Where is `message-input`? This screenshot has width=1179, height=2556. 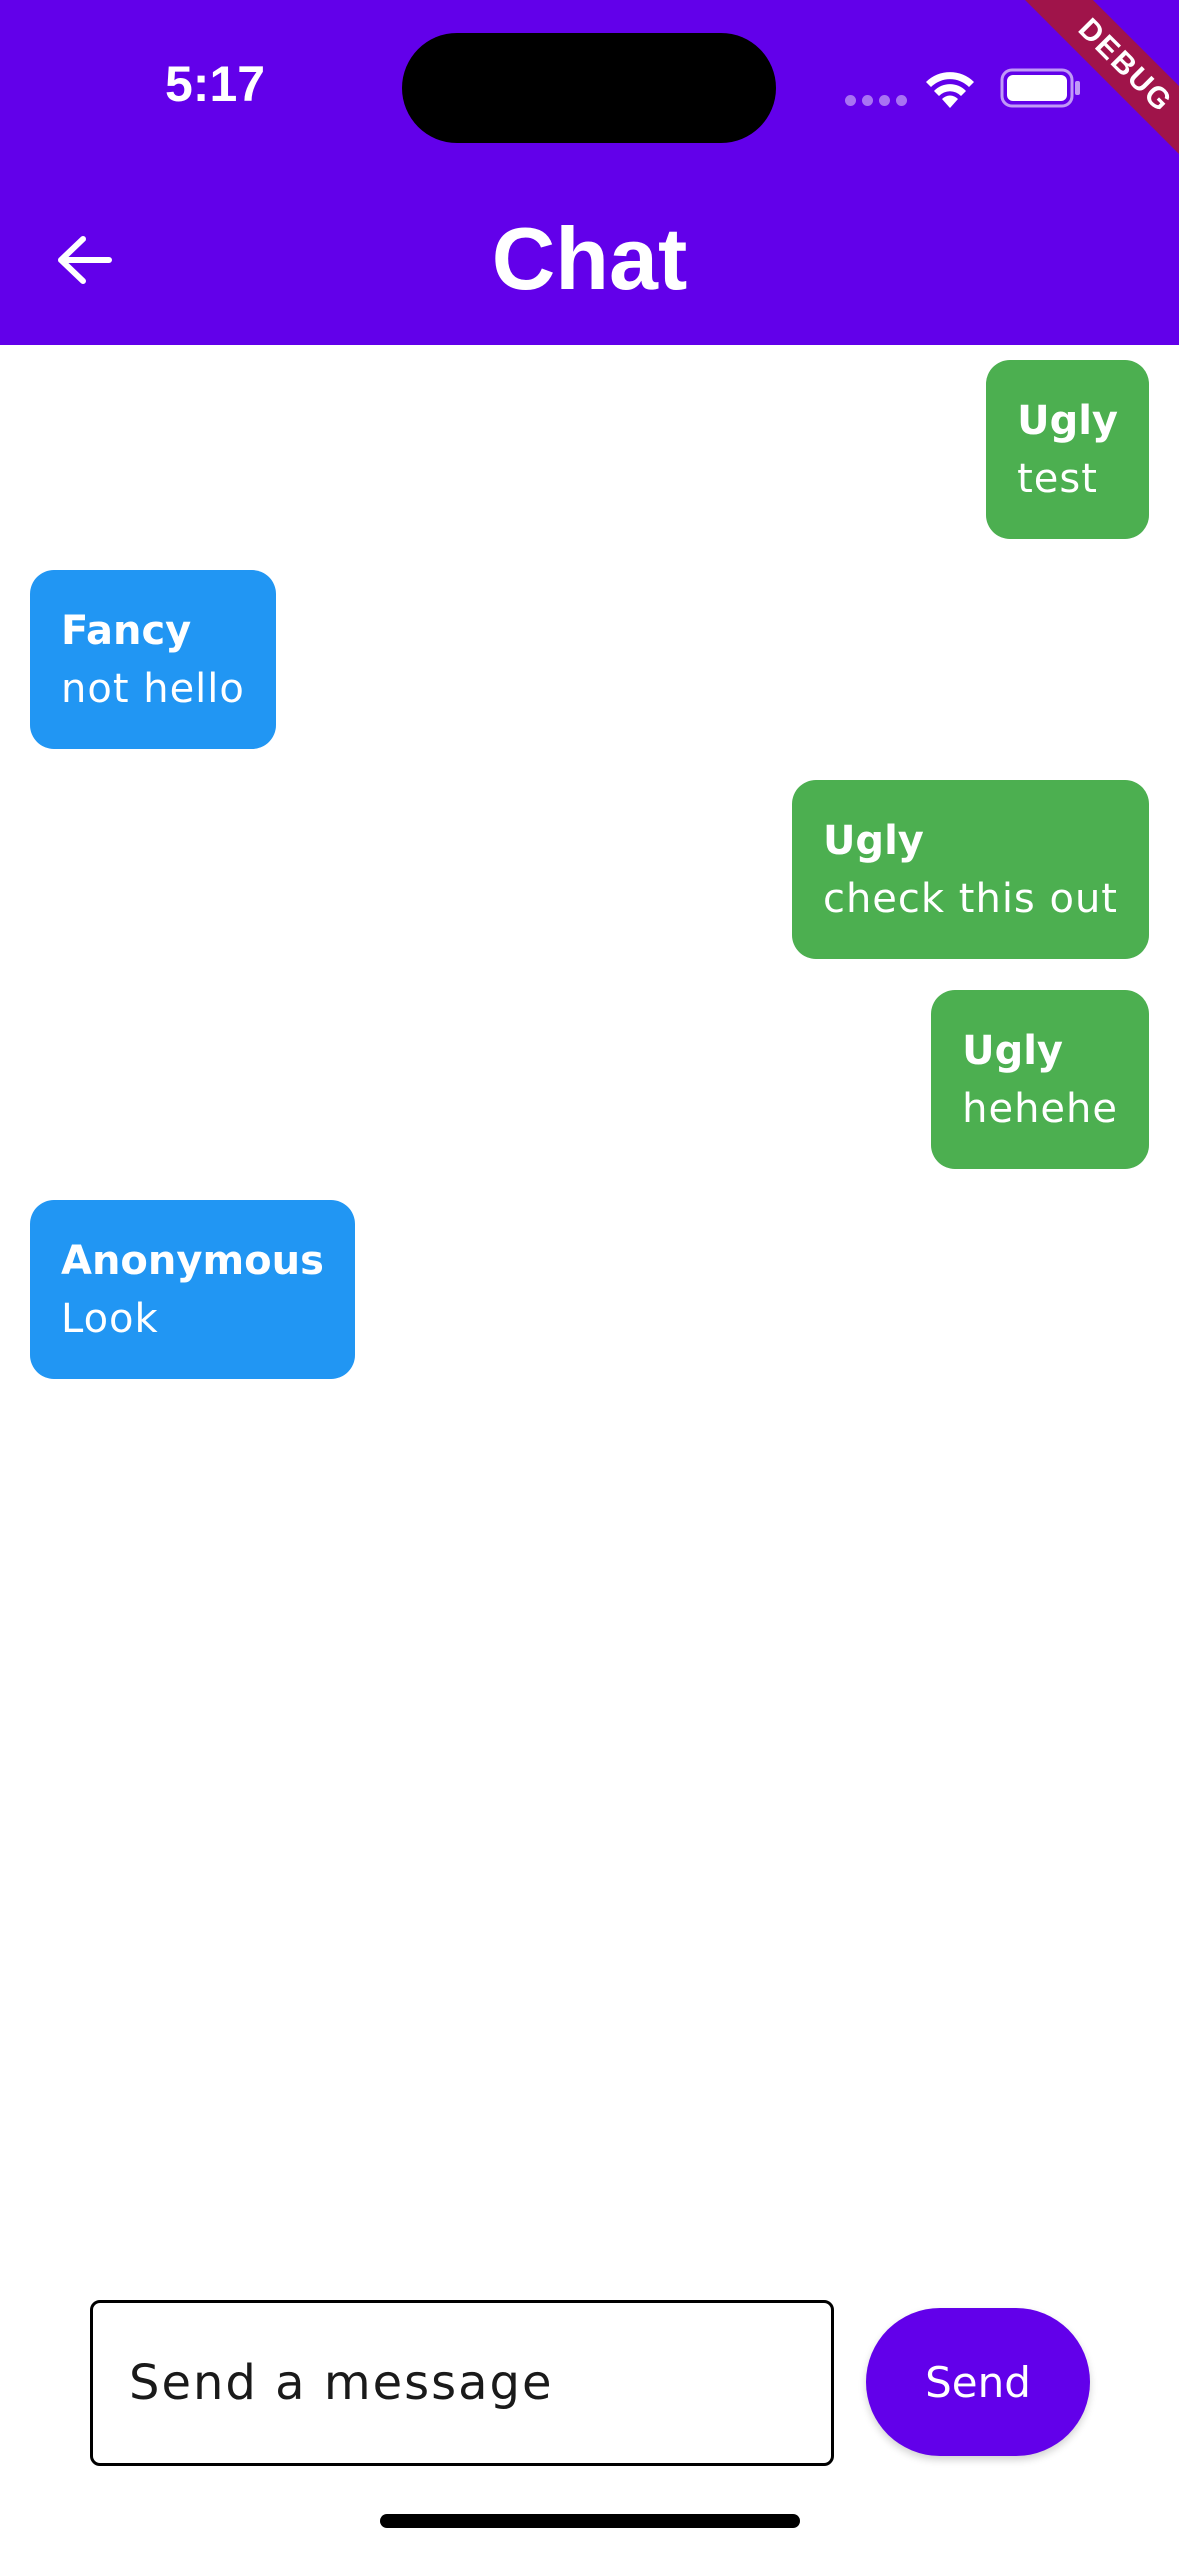 message-input is located at coordinates (462, 2383).